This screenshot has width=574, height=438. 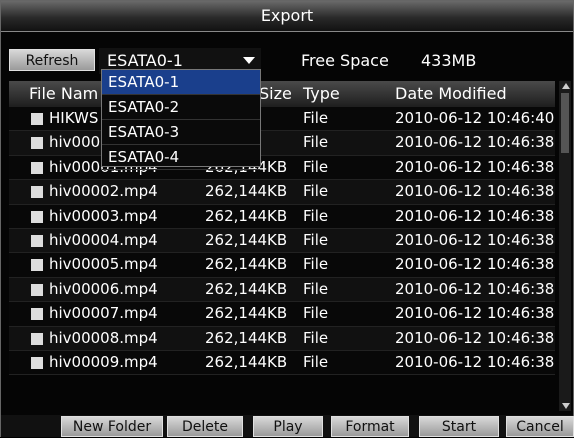 What do you see at coordinates (52, 60) in the screenshot?
I see `refresh-button: Refresh` at bounding box center [52, 60].